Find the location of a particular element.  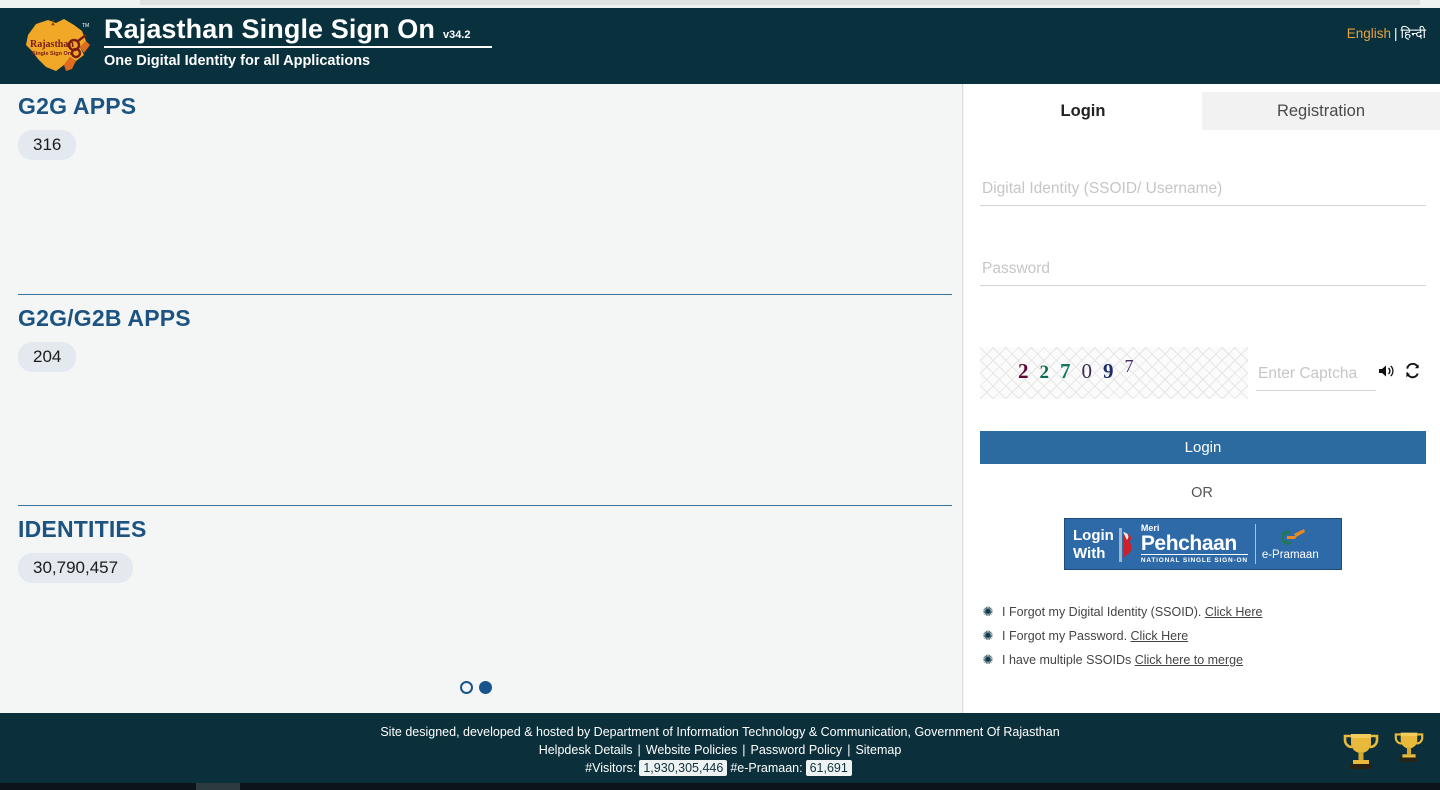

captcha-input-wrap is located at coordinates (1342, 369).